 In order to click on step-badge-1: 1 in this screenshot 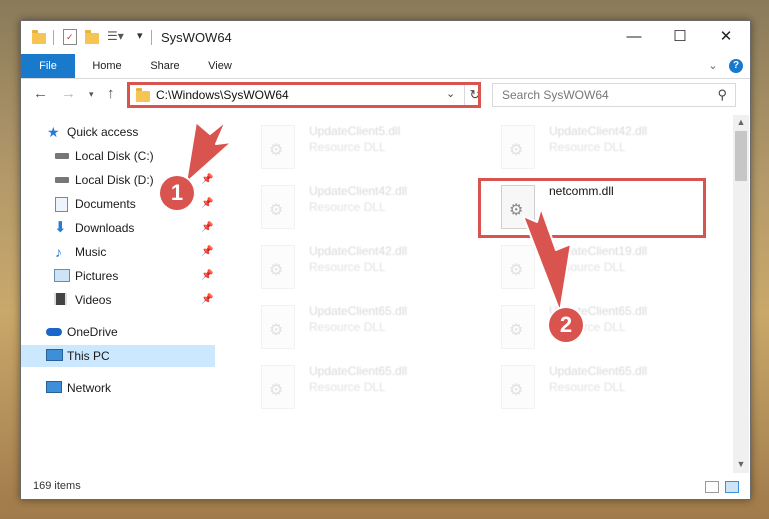, I will do `click(177, 193)`.